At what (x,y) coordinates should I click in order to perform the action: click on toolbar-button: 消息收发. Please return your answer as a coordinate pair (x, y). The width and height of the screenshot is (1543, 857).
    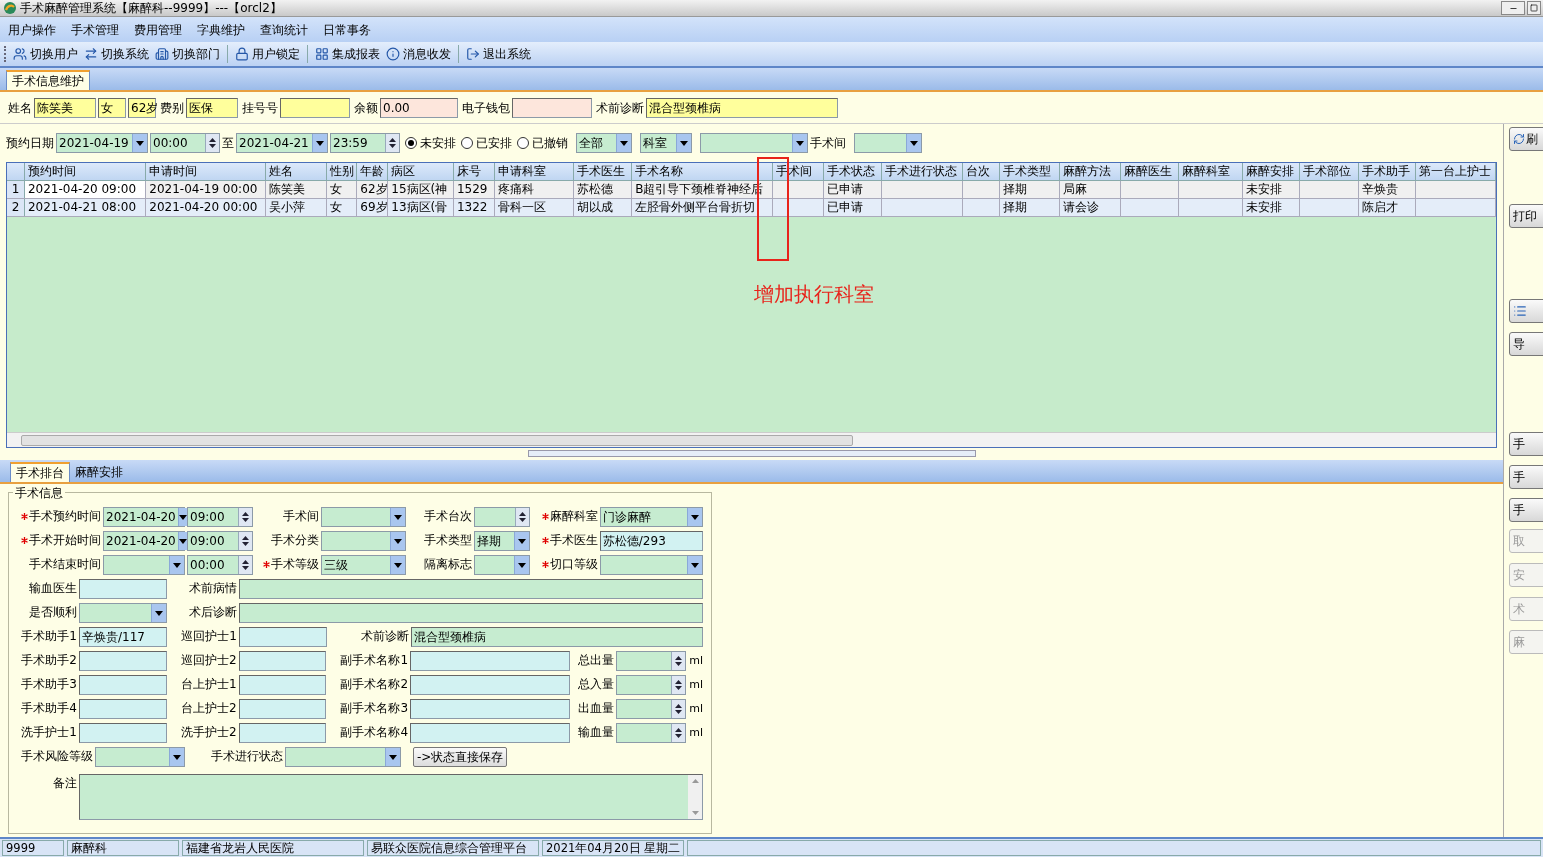
    Looking at the image, I should click on (418, 54).